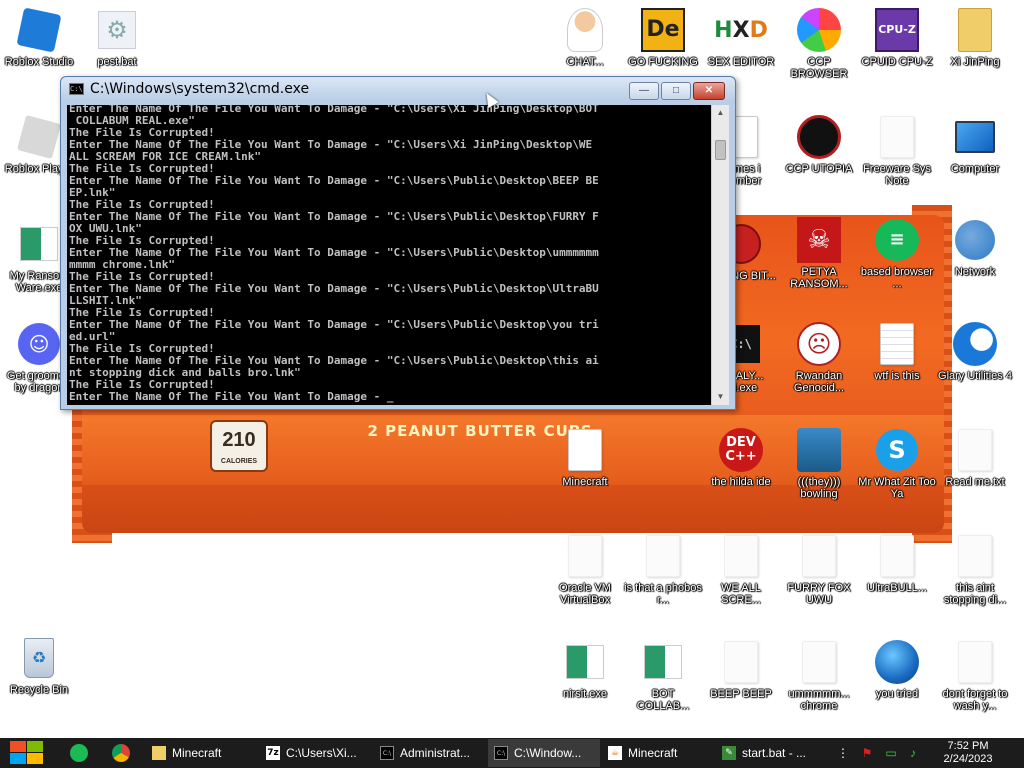 Image resolution: width=1024 pixels, height=768 pixels. I want to click on desktop-icon-nirsit: nirsit.exe, so click(585, 670).